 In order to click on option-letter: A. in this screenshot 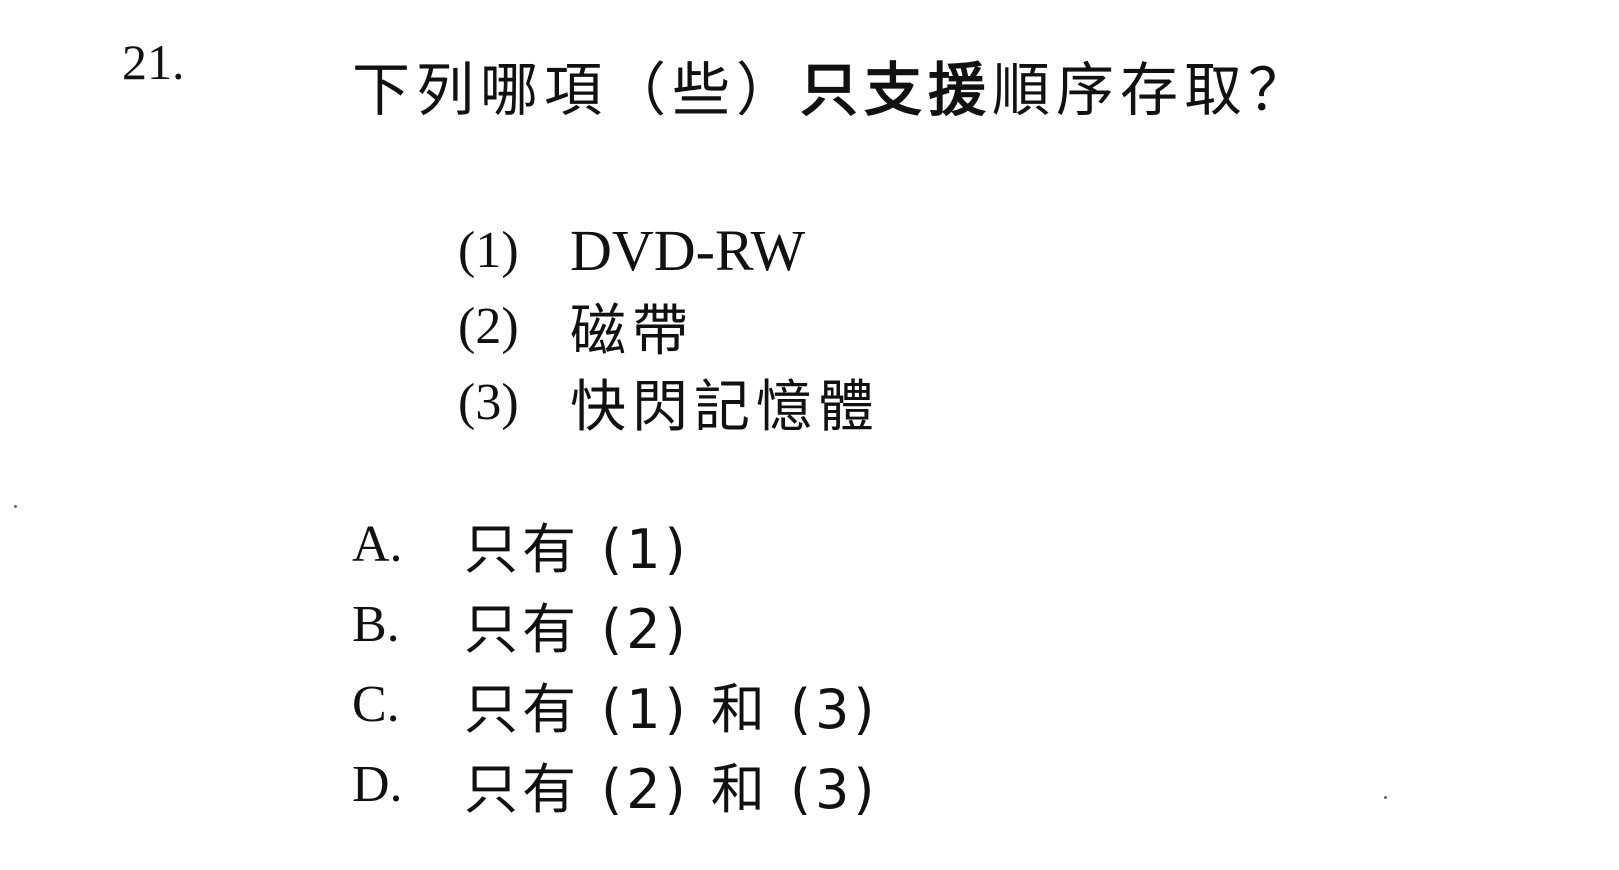, I will do `click(377, 544)`.